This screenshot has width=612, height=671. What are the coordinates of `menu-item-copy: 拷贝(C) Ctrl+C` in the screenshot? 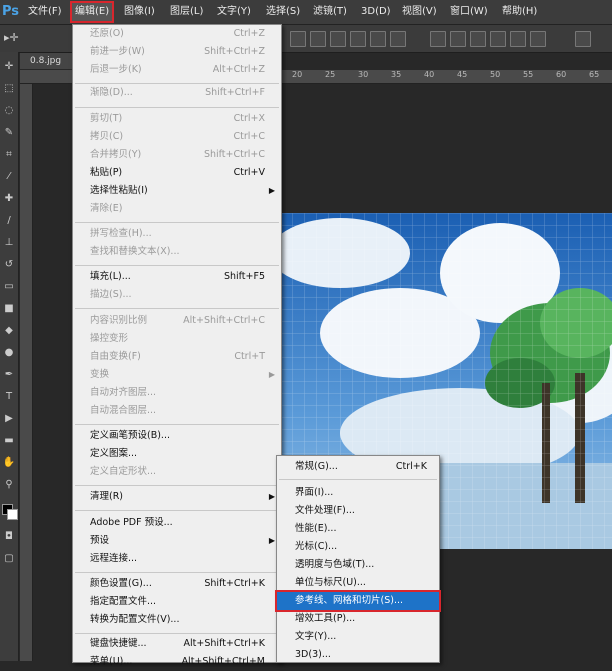 It's located at (177, 137).